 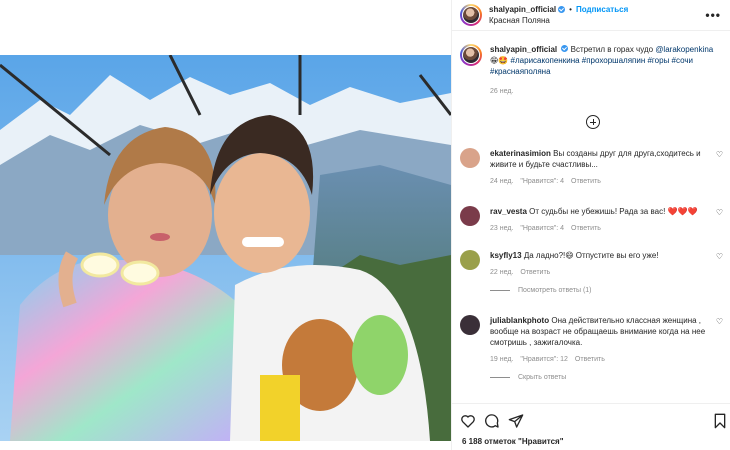 What do you see at coordinates (555, 290) in the screenshot?
I see `view-replies-label: Посмотреть ответы (1)` at bounding box center [555, 290].